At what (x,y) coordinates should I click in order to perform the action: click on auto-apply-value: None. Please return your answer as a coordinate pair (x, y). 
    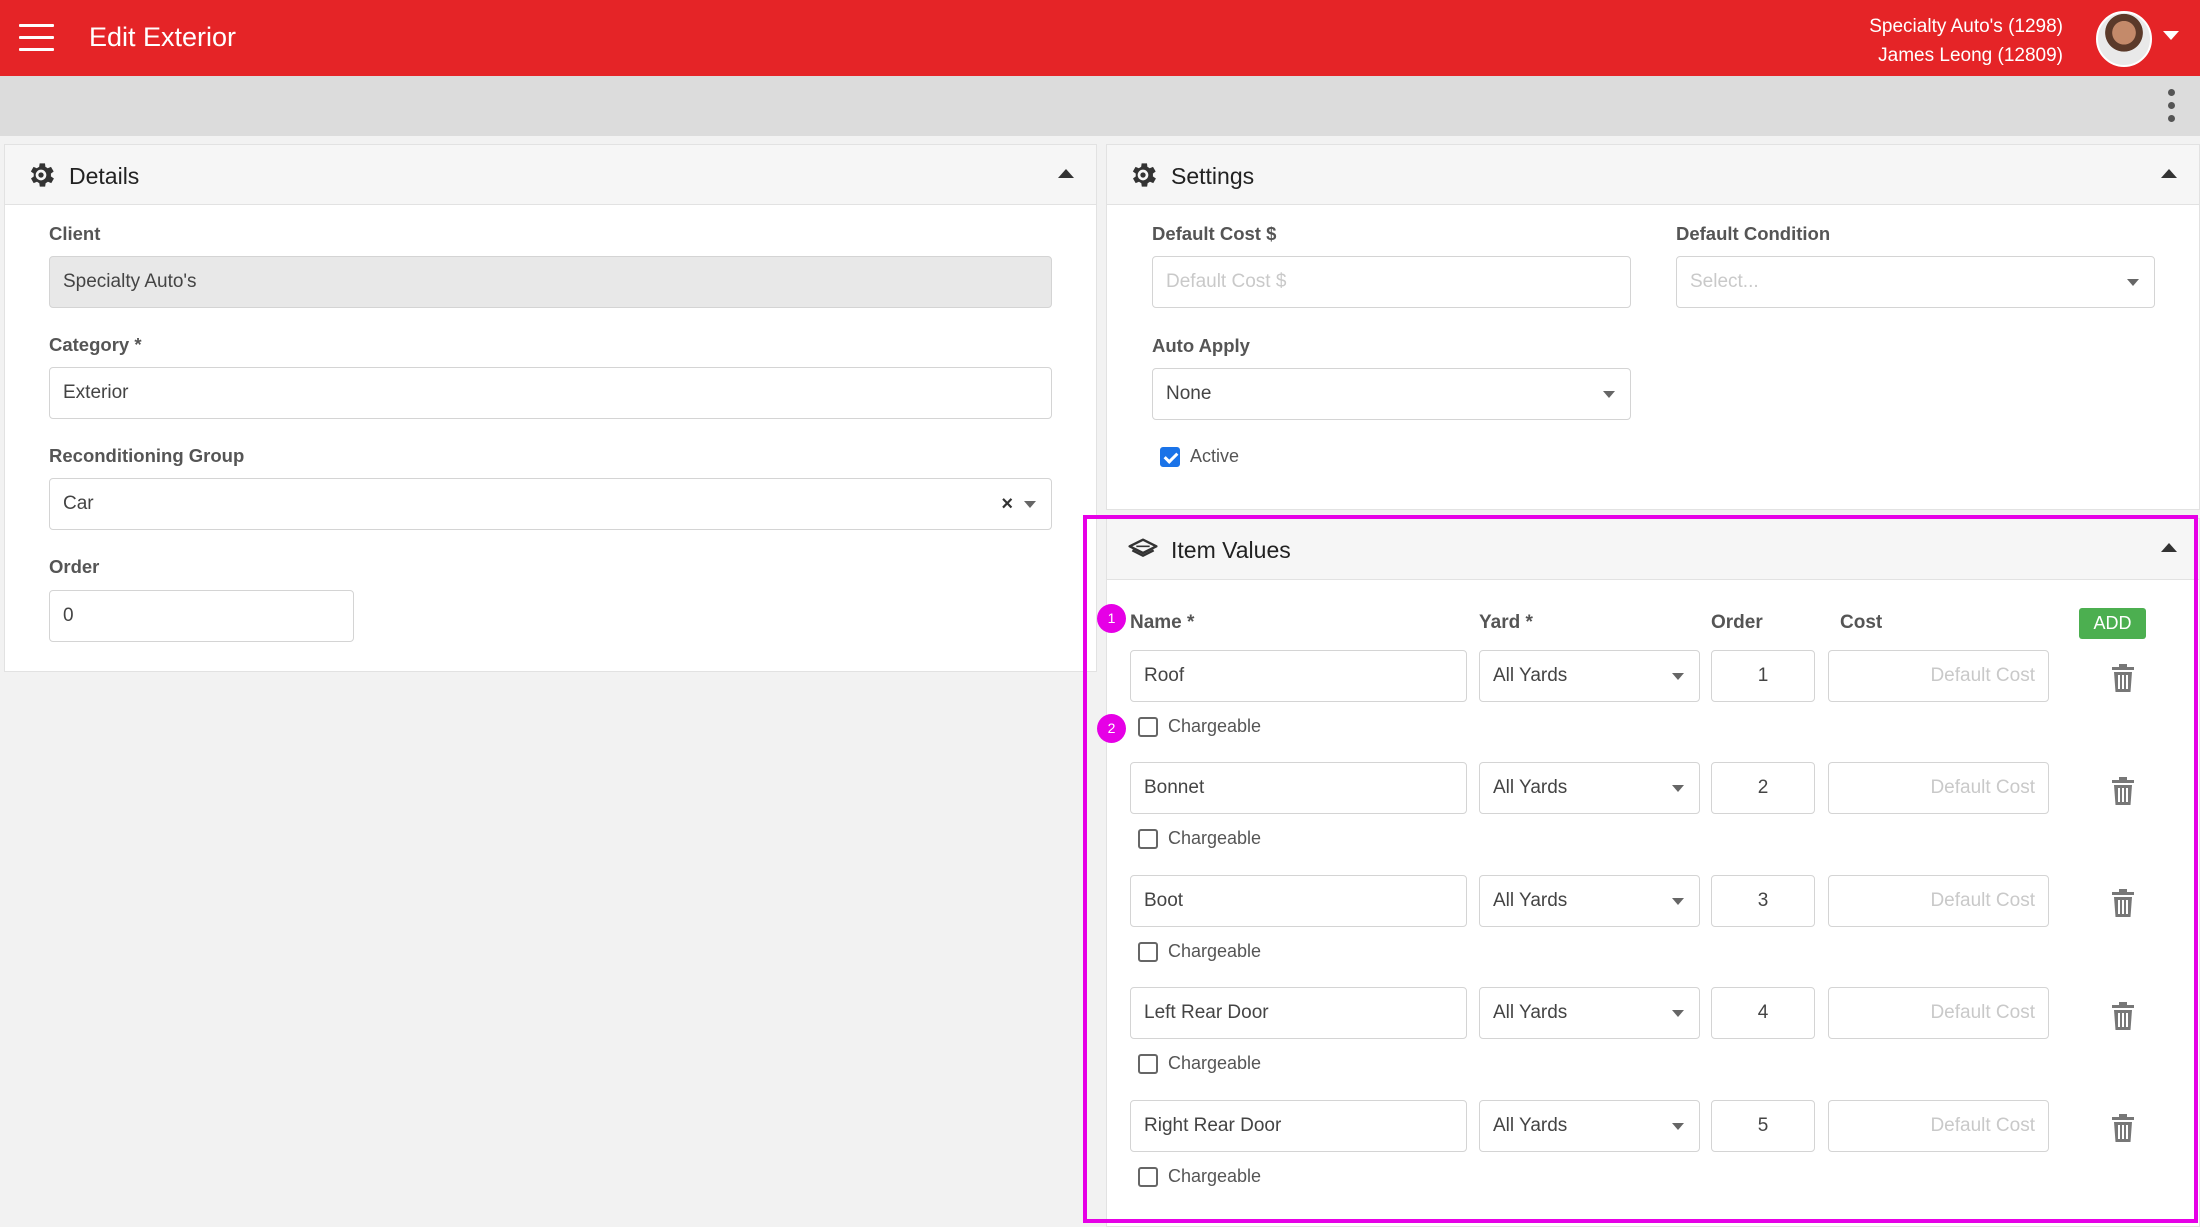
    Looking at the image, I should click on (1189, 393).